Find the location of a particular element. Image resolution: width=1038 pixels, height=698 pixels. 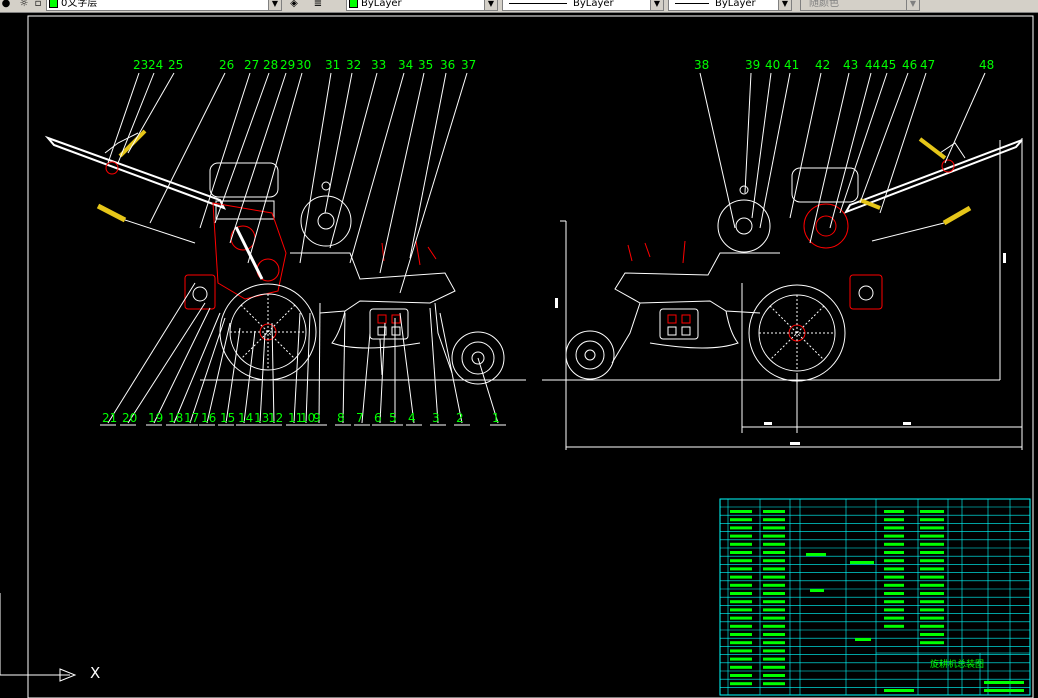

layer-color-swatch is located at coordinates (53, 4).